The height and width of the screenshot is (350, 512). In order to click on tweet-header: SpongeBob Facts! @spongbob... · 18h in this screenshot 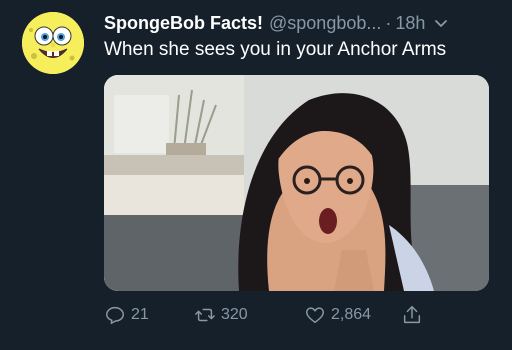, I will do `click(300, 23)`.